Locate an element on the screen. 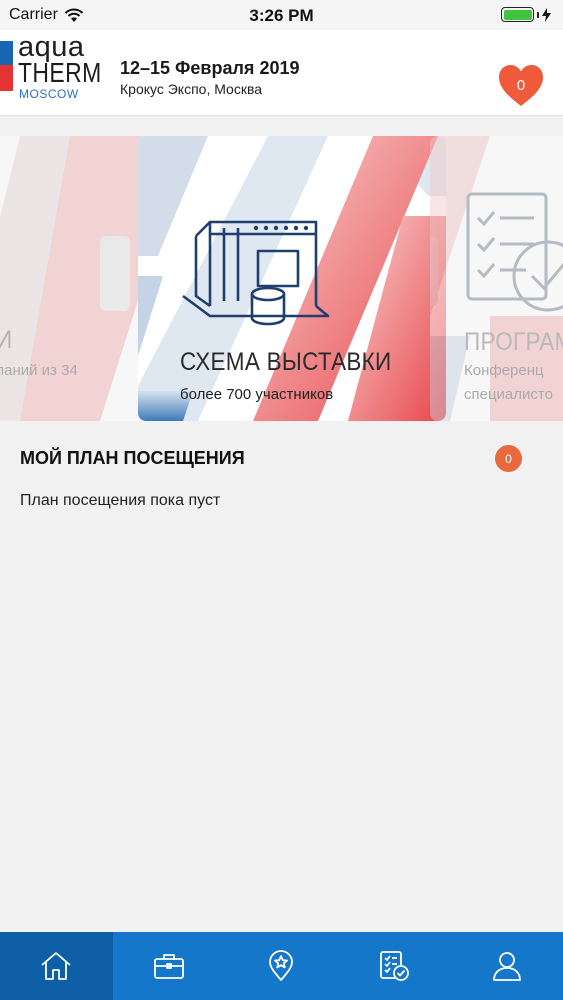 Image resolution: width=563 pixels, height=1000 pixels. card-subtitle: паний из 34 is located at coordinates (39, 370).